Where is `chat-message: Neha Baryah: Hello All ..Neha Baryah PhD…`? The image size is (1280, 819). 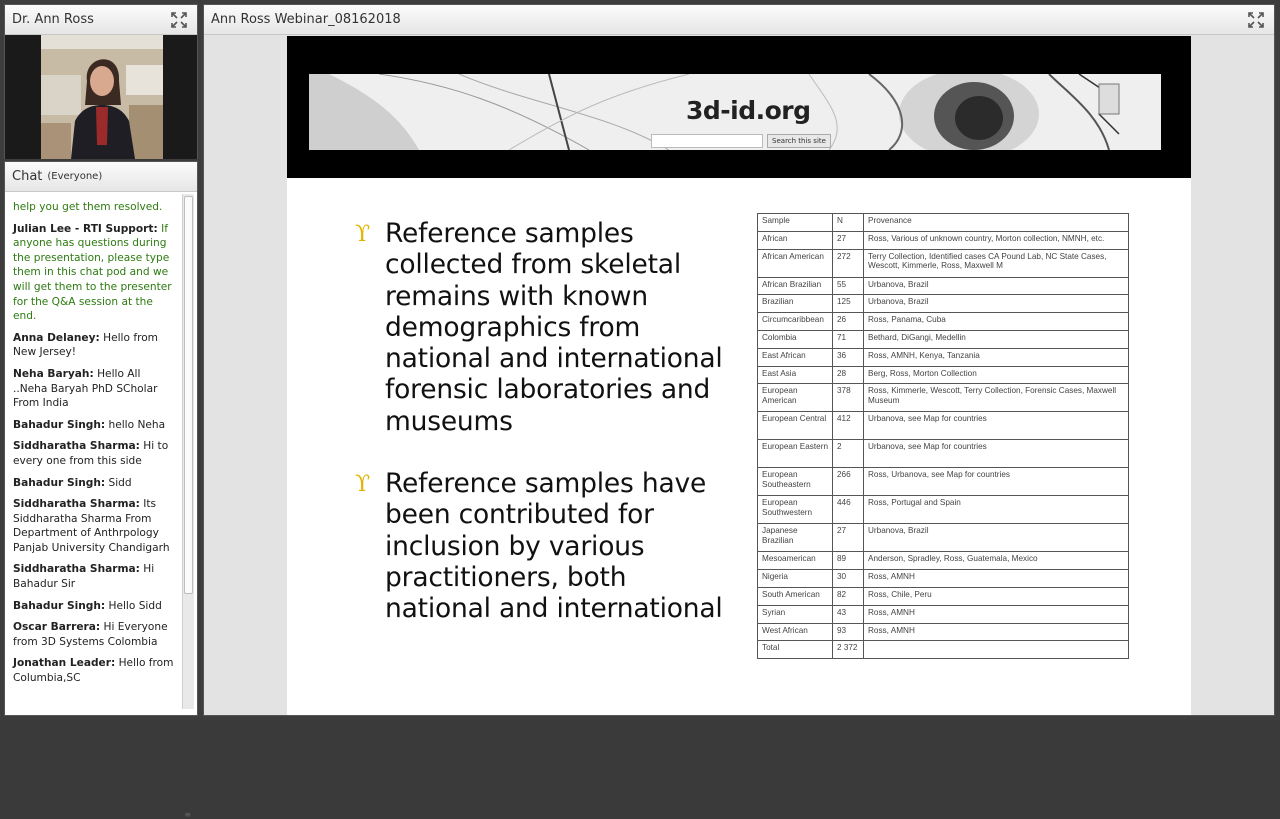
chat-message: Neha Baryah: Hello All ..Neha Baryah PhD… is located at coordinates (94, 389).